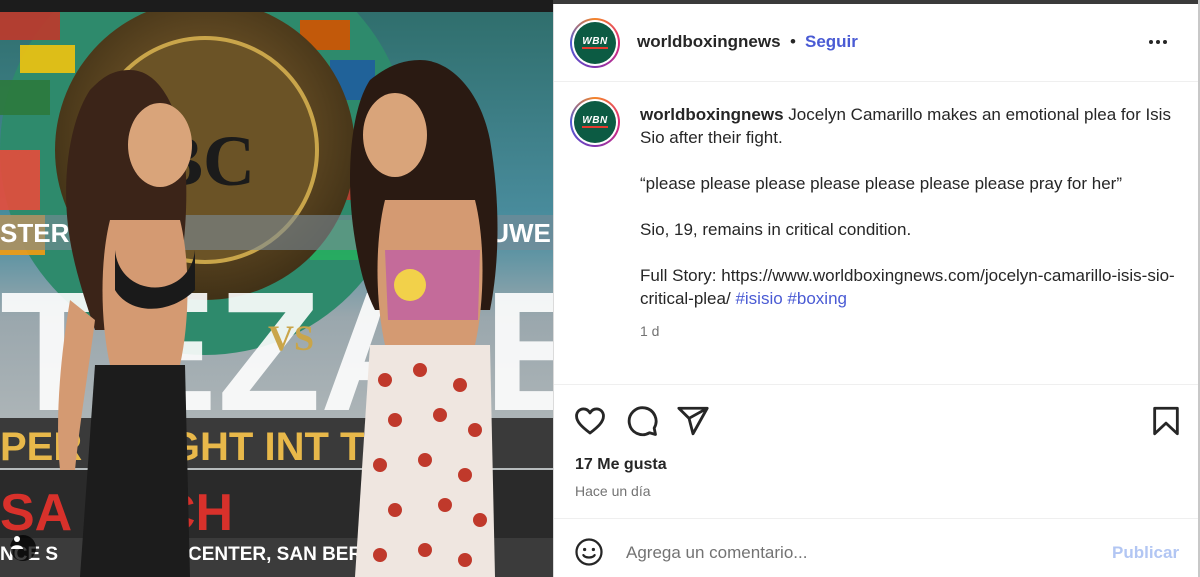 This screenshot has height=577, width=1200. I want to click on vs-text: VS, so click(291, 338).